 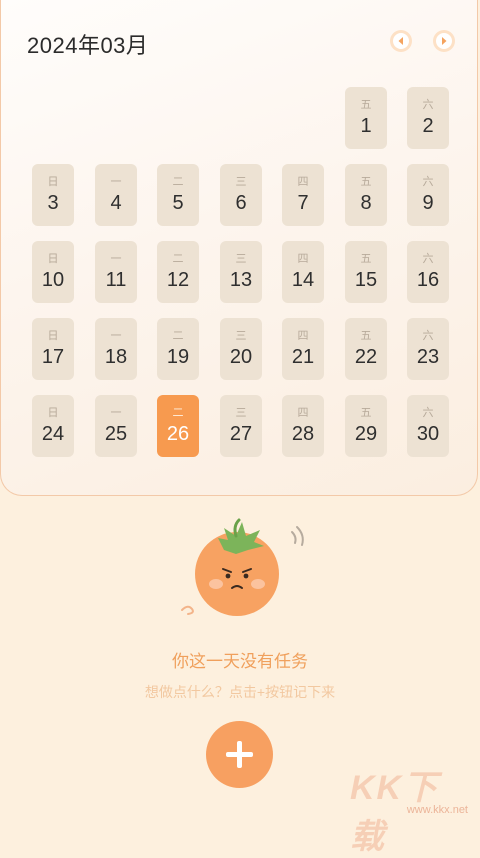 What do you see at coordinates (428, 203) in the screenshot?
I see `day-number: 9` at bounding box center [428, 203].